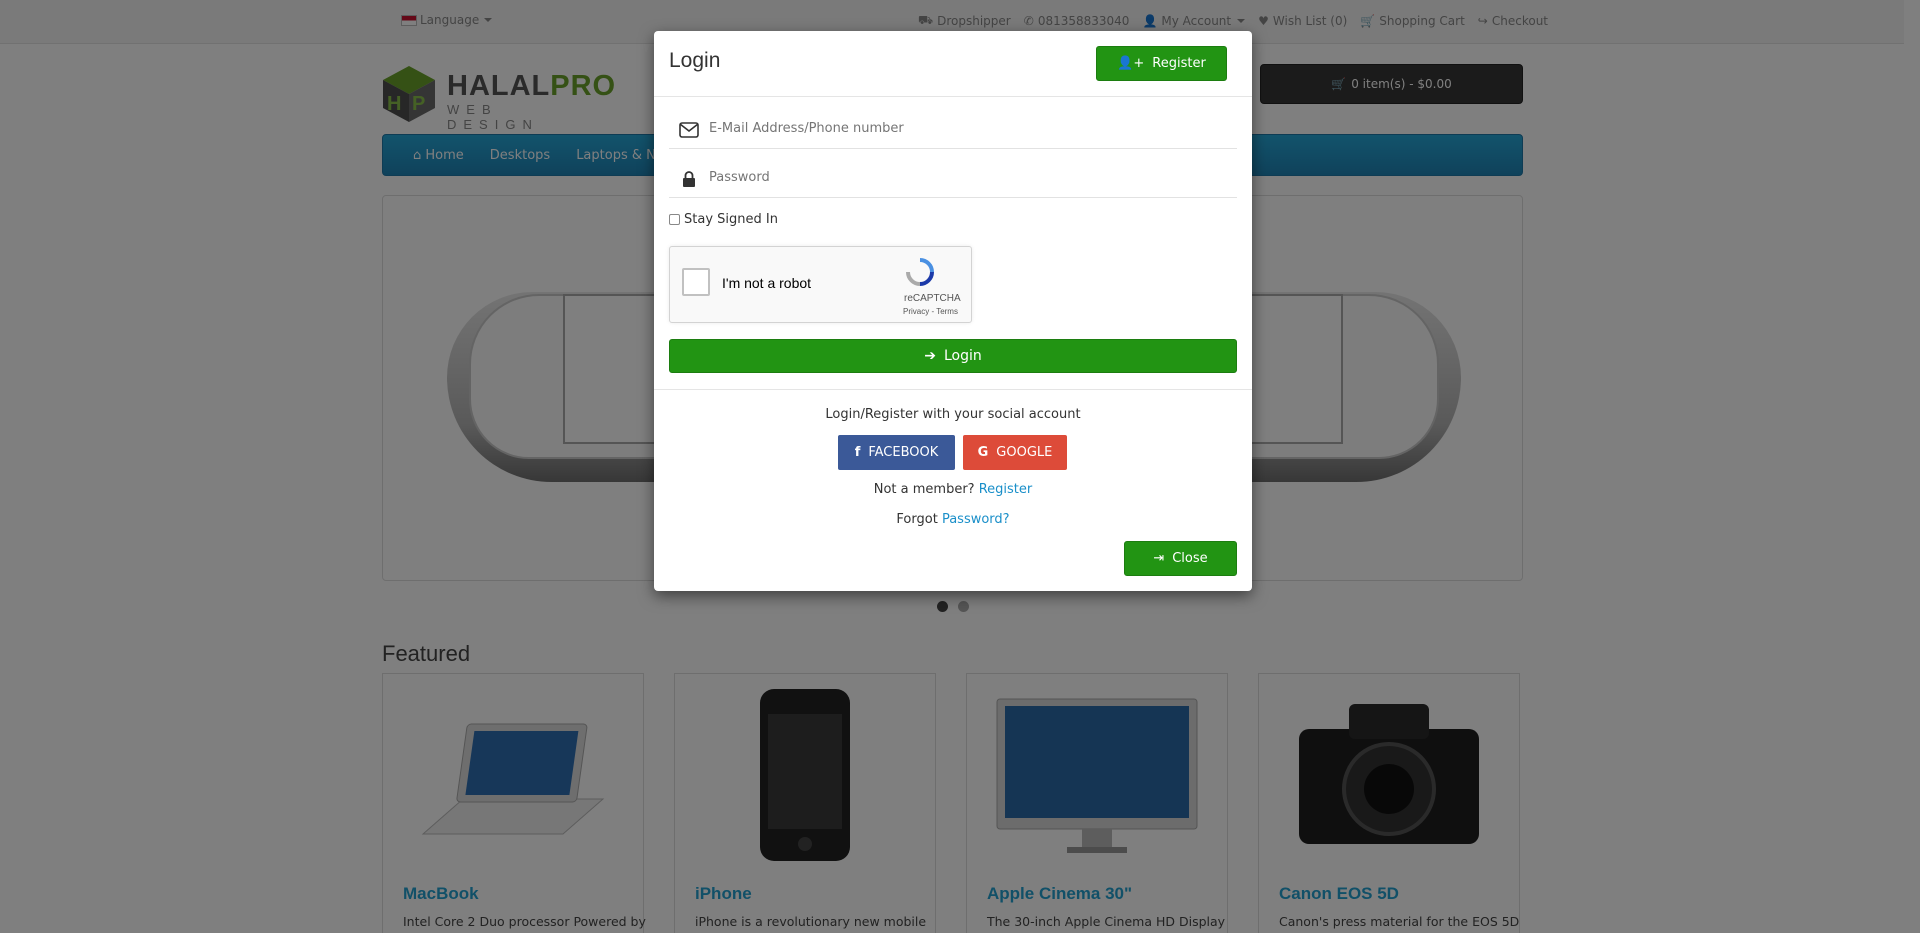 This screenshot has height=933, width=1920. What do you see at coordinates (983, 452) in the screenshot?
I see `google-icon: G` at bounding box center [983, 452].